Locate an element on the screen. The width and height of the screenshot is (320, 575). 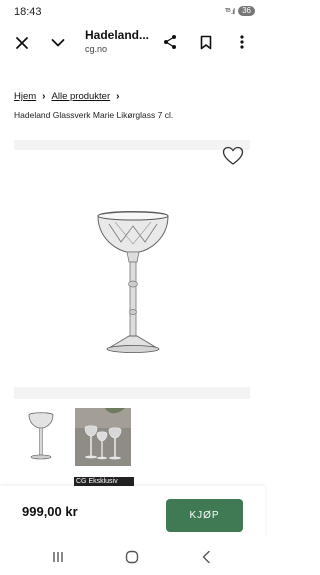
buy-button: KJØP is located at coordinates (204, 515).